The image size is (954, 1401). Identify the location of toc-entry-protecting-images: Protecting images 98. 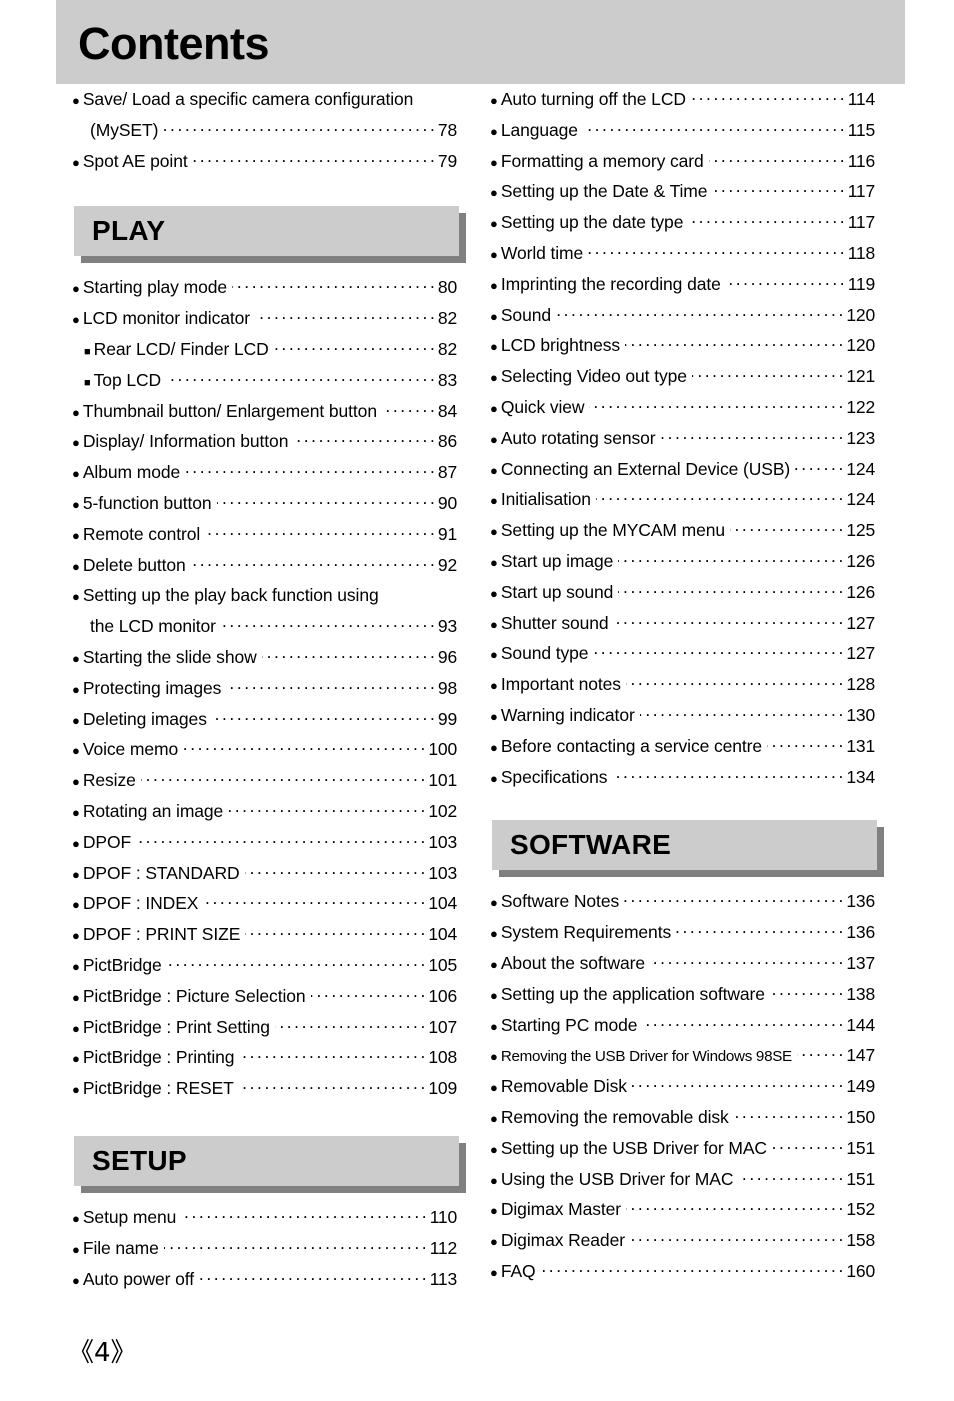
(264, 688).